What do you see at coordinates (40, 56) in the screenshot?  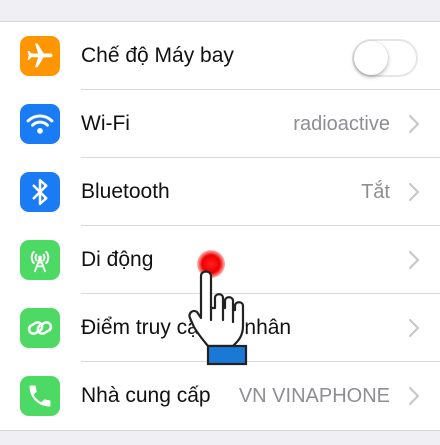 I see `airplane-icon` at bounding box center [40, 56].